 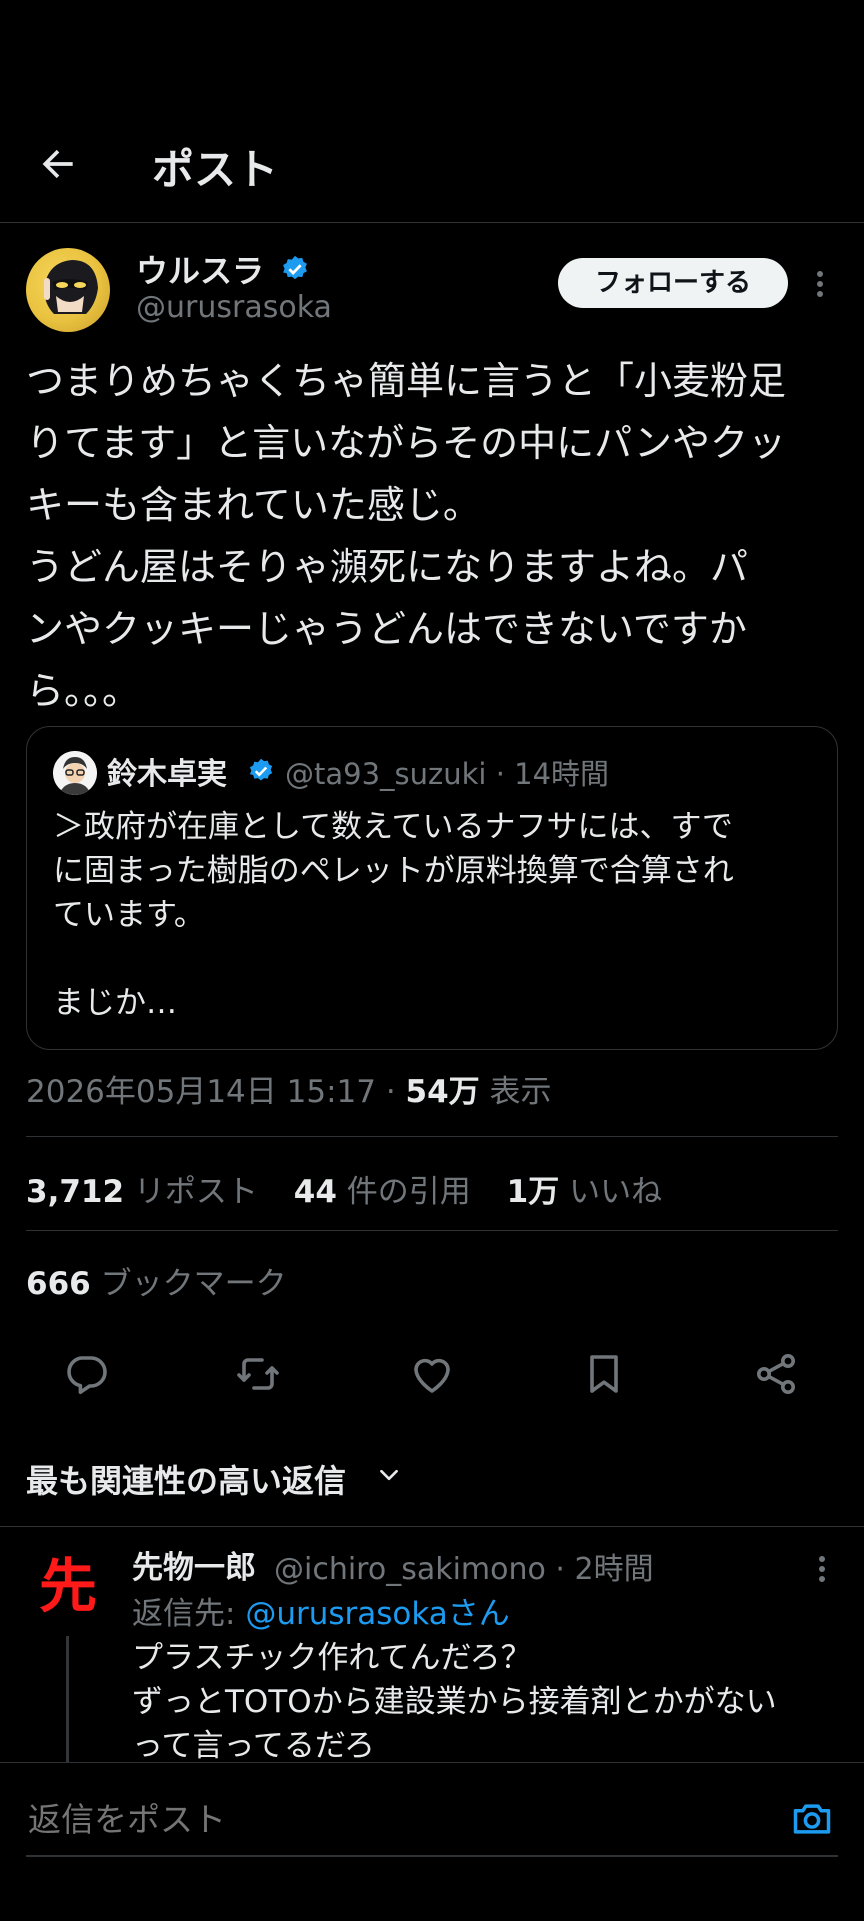 I want to click on follow-button: フォローする, so click(x=673, y=283).